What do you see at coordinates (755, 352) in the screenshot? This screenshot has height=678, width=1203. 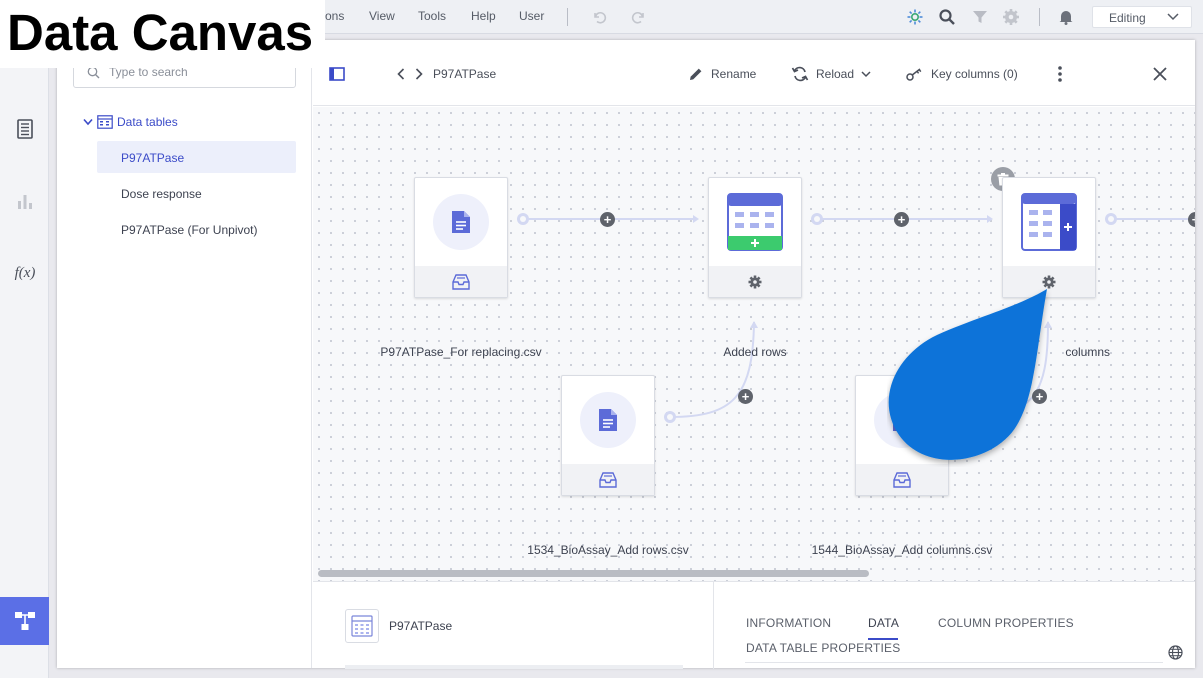 I see `node-label: Added rows` at bounding box center [755, 352].